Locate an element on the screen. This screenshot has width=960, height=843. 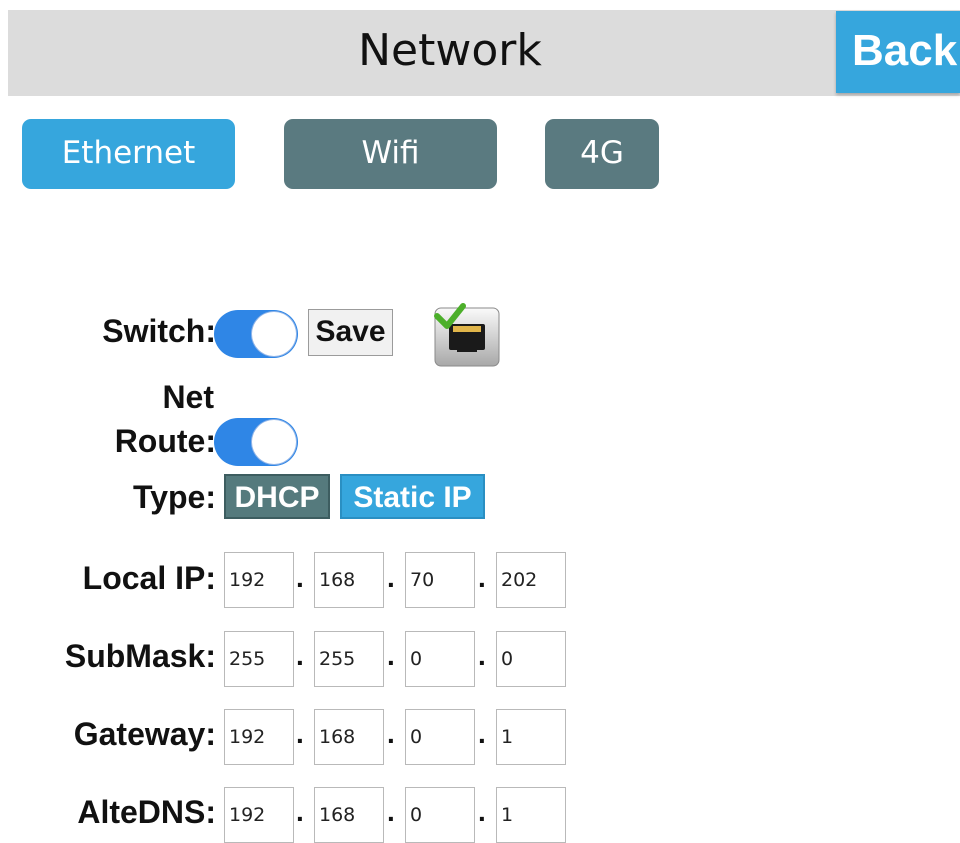
local-ip-octet-1: 192 is located at coordinates (259, 580).